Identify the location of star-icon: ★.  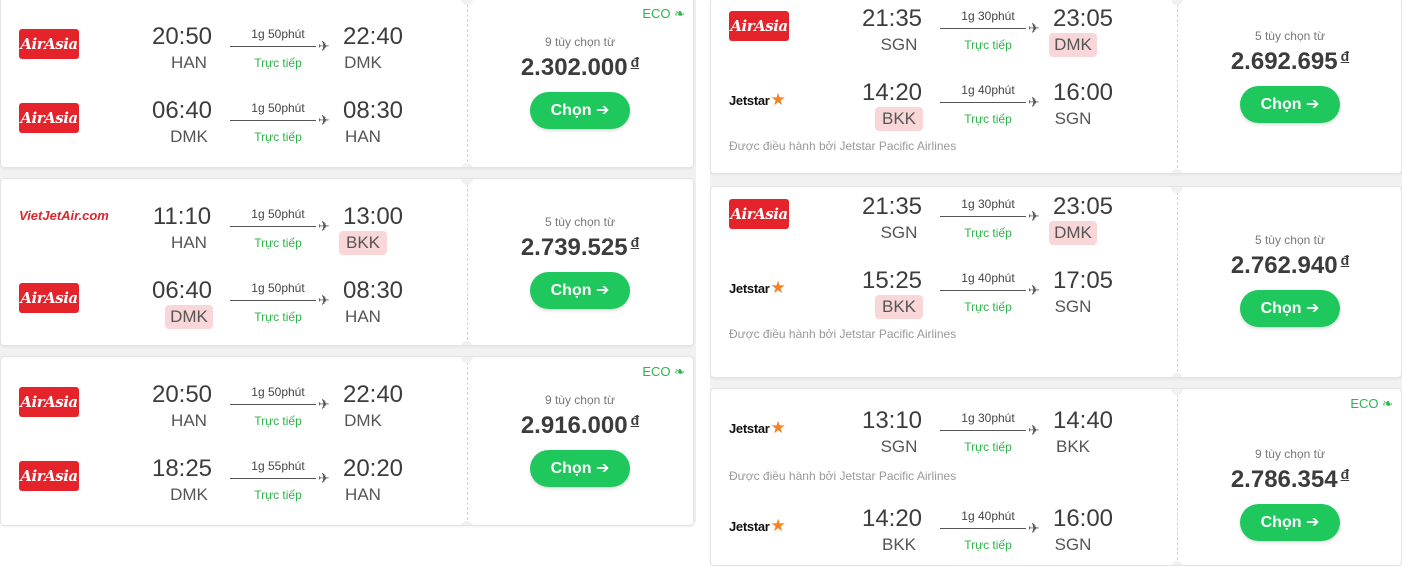
(778, 99).